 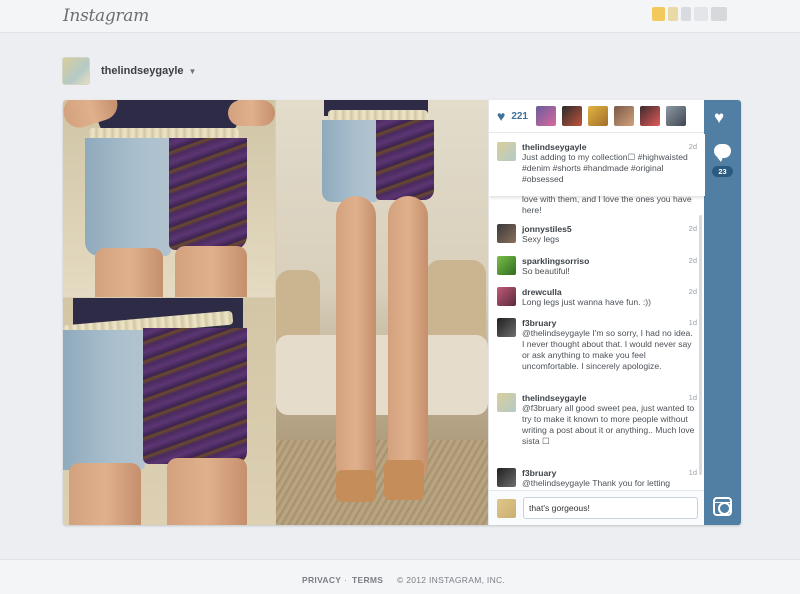 I want to click on photo-panel-bottom-left, so click(x=169, y=411).